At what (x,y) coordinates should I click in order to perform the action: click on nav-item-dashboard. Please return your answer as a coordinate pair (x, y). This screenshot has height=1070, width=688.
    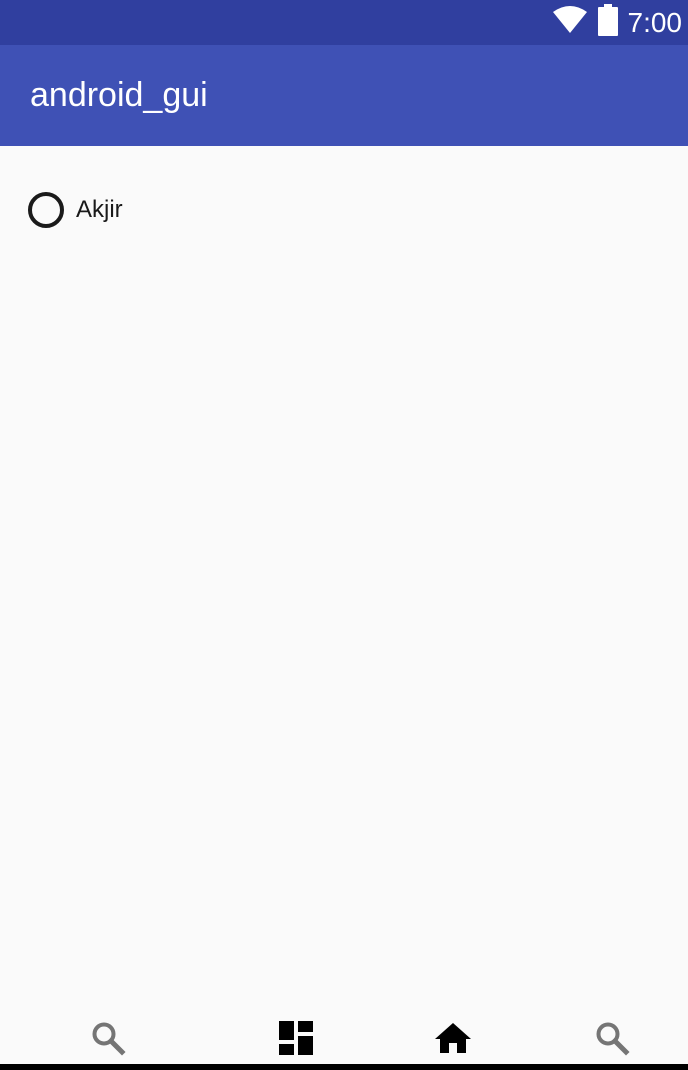
    Looking at the image, I should click on (296, 1040).